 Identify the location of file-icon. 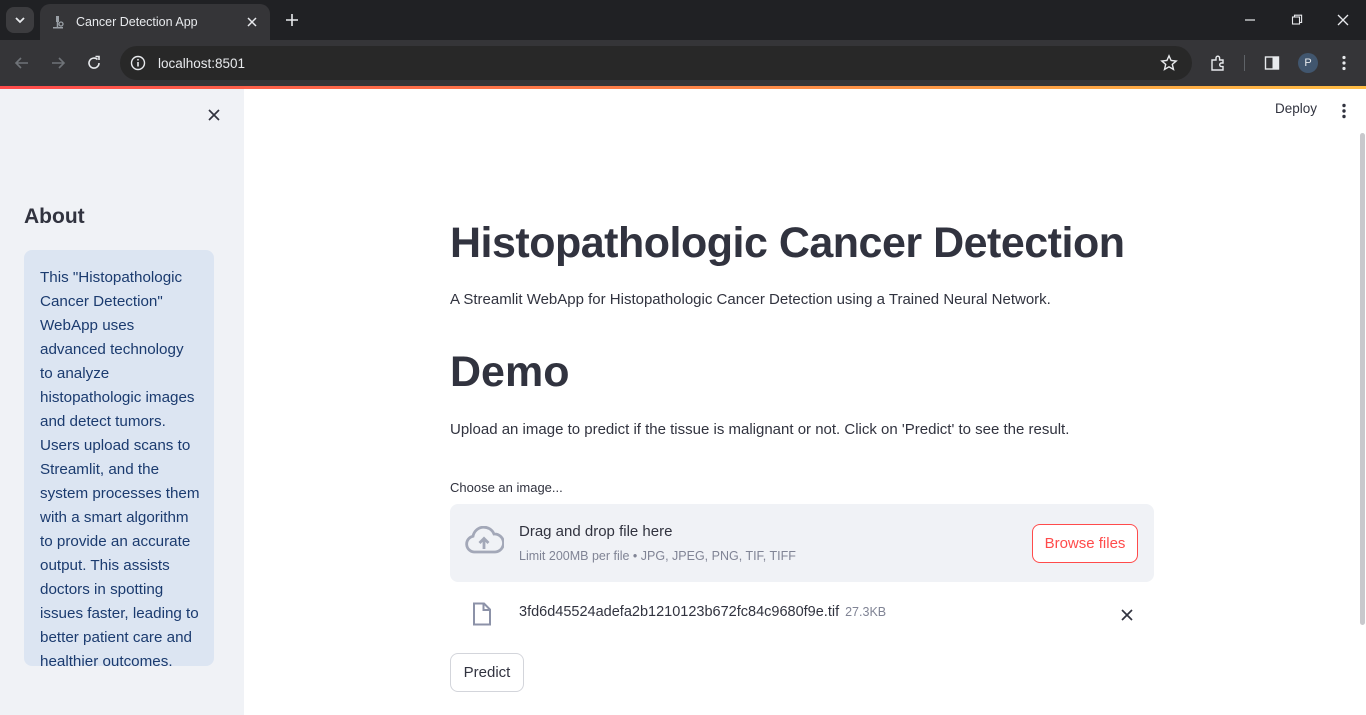
(482, 616).